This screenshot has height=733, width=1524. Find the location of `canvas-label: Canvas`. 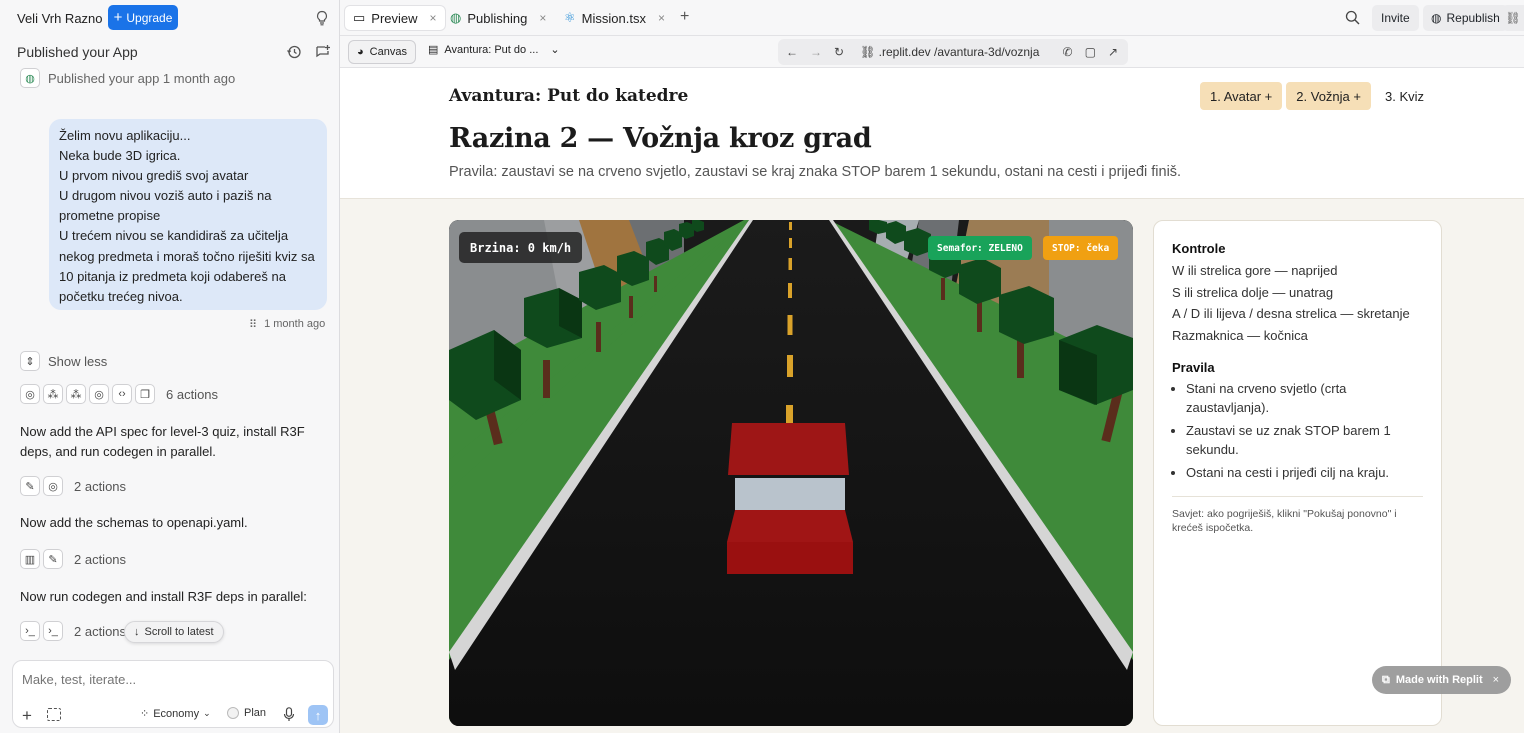

canvas-label: Canvas is located at coordinates (388, 52).